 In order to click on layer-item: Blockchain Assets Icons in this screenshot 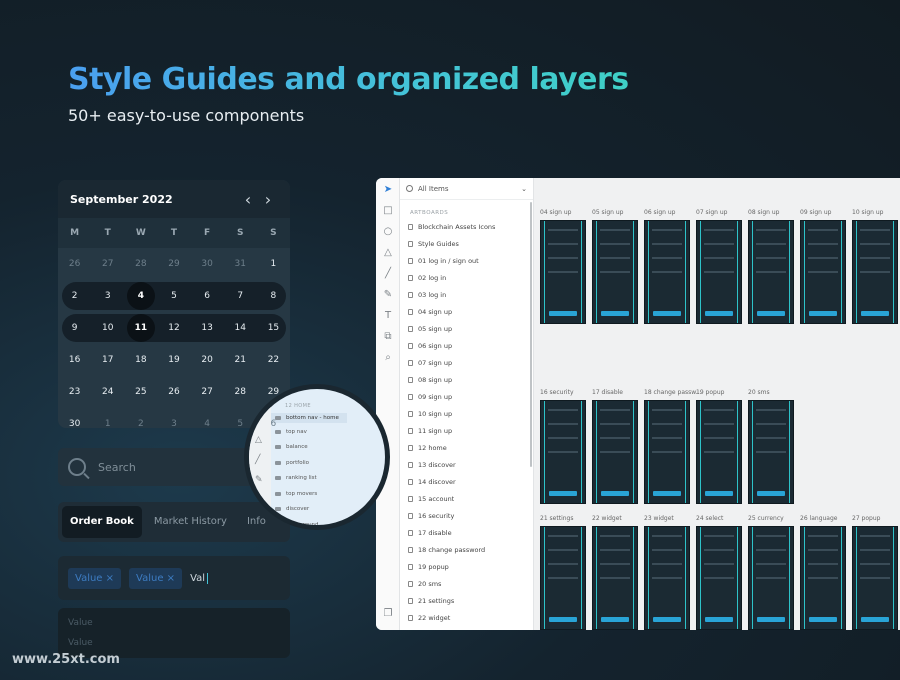, I will do `click(466, 226)`.